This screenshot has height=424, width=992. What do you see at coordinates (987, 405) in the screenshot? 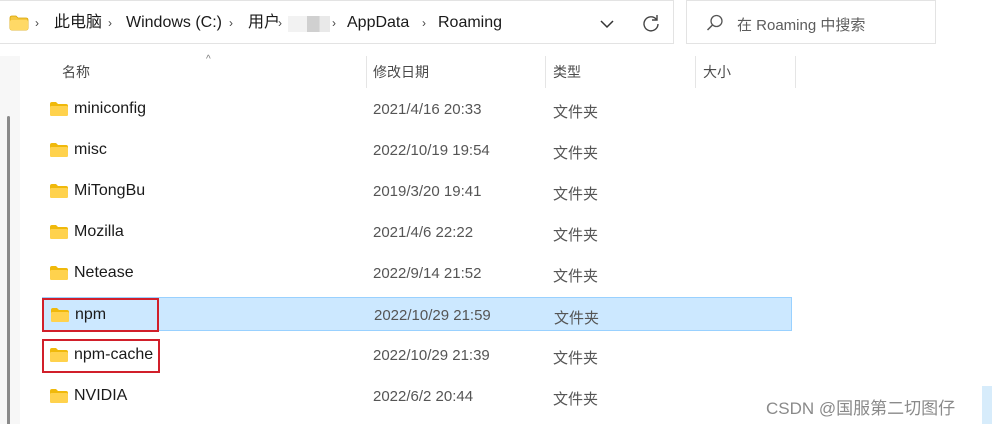
I see `scroll-edge` at bounding box center [987, 405].